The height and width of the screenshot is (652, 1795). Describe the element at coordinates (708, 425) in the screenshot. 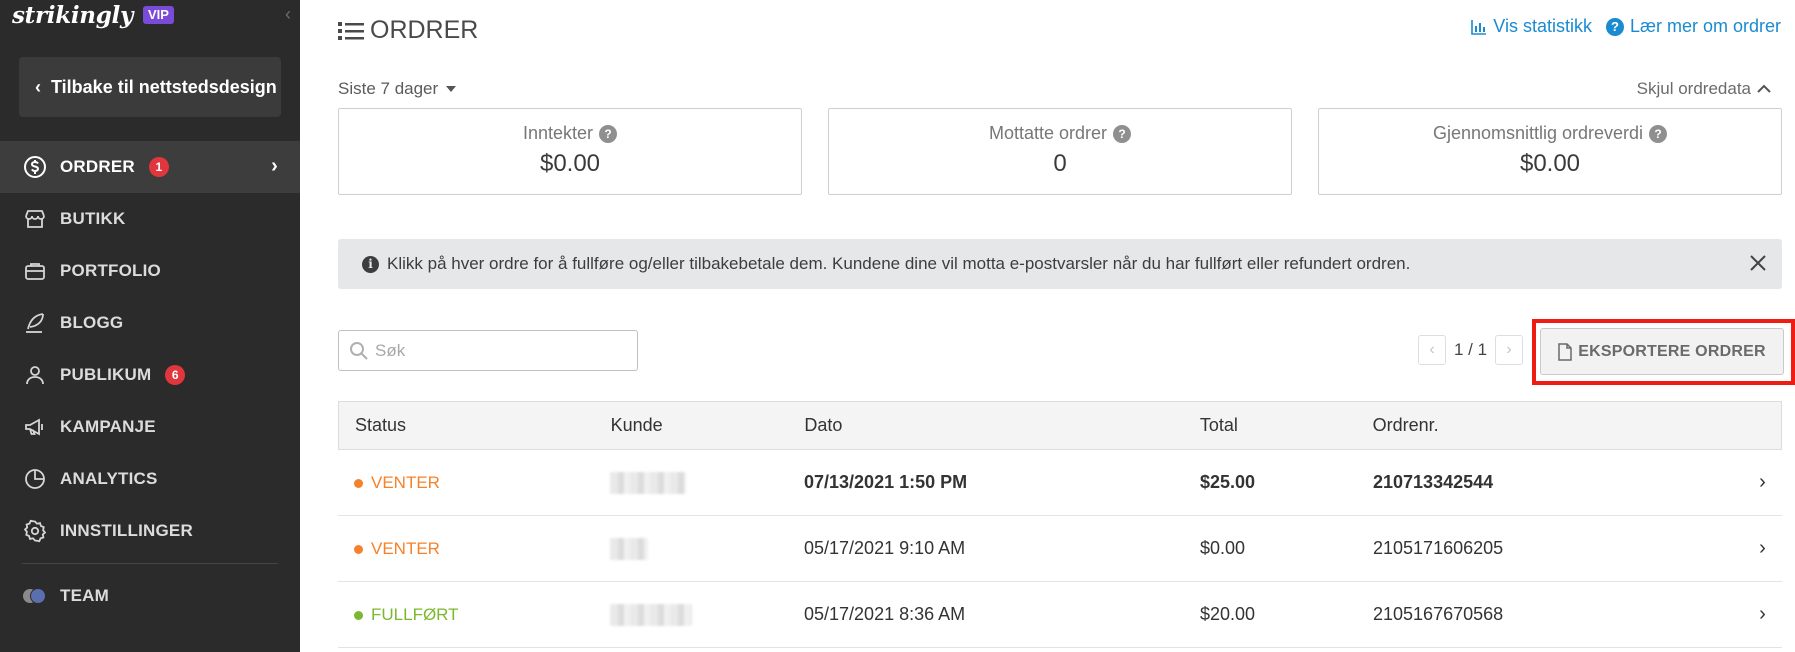

I see `column-header-customer: Kunde` at that location.